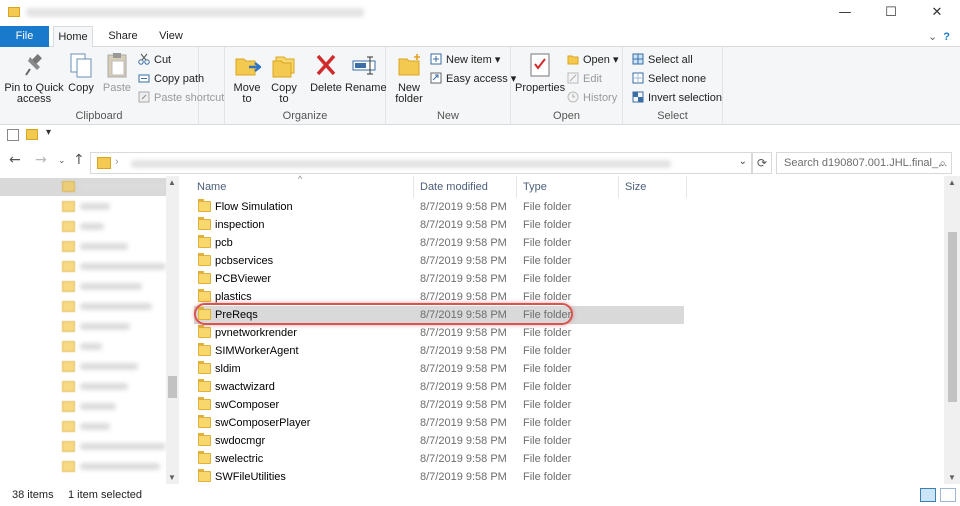  I want to click on pin-to-quick-access-button: Pin to Quick access, so click(34, 78).